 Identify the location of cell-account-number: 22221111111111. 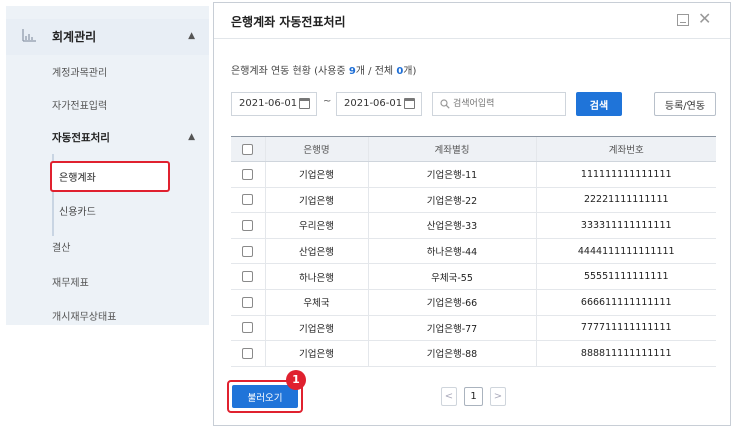
(625, 200).